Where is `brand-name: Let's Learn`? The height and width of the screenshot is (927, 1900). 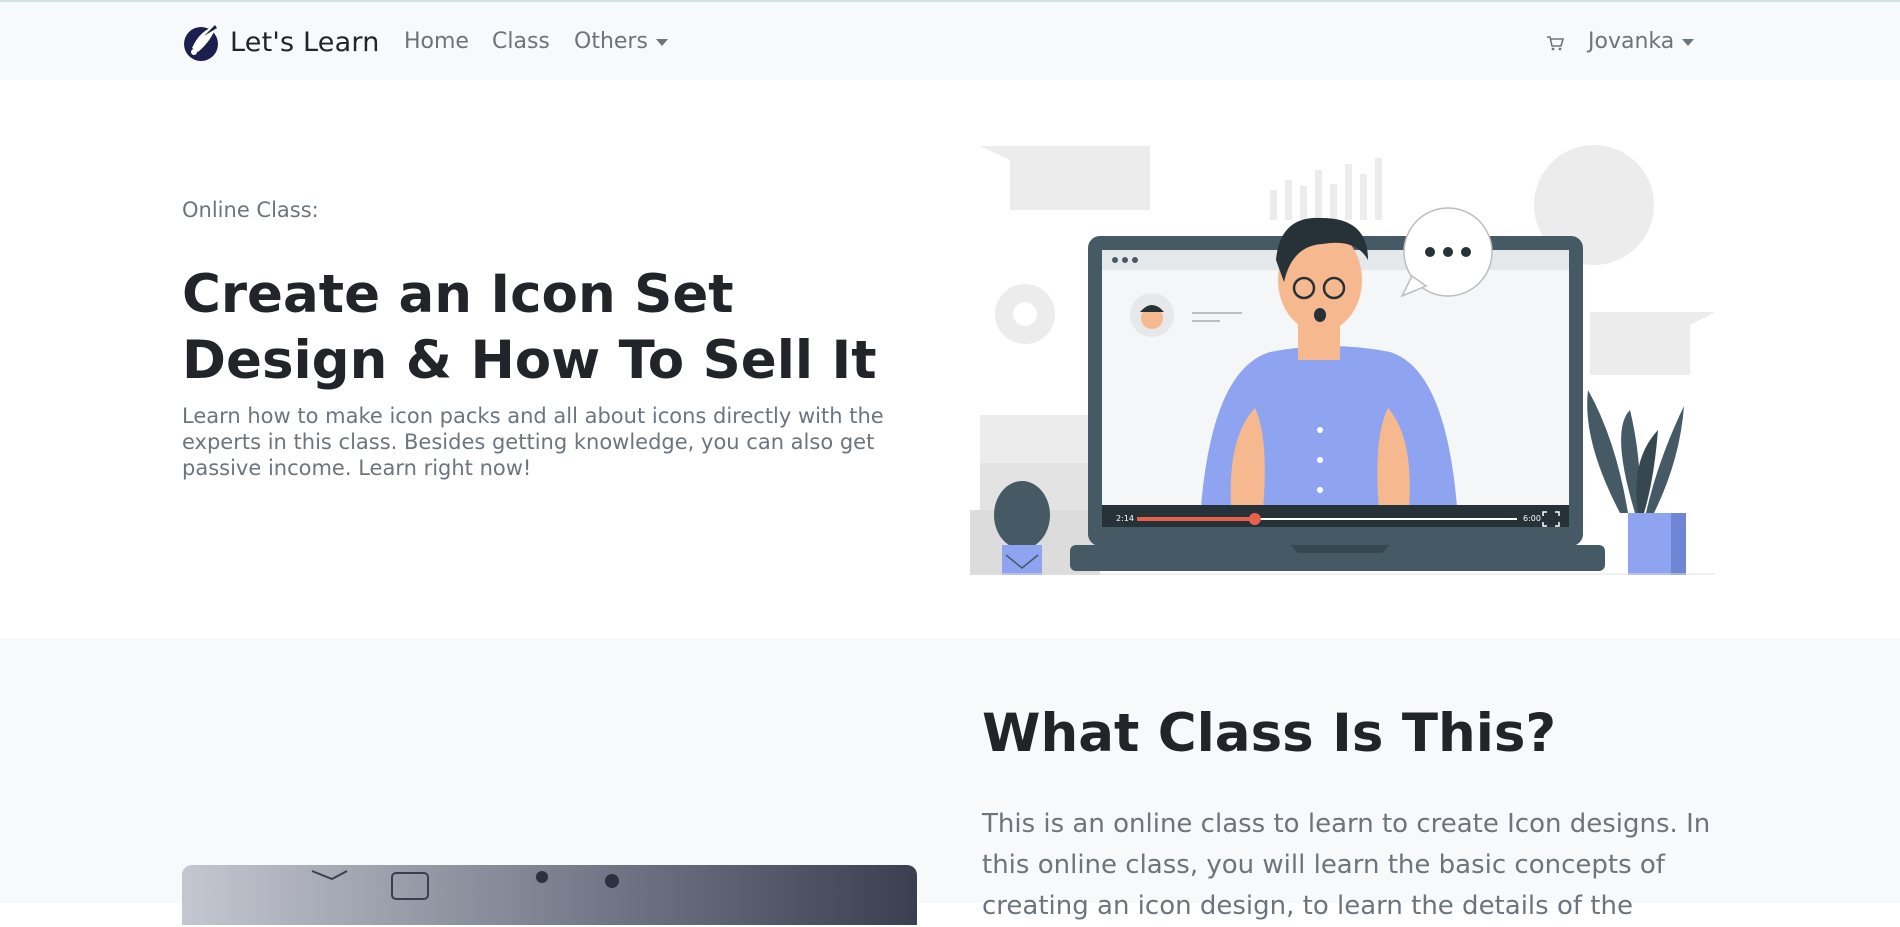 brand-name: Let's Learn is located at coordinates (305, 42).